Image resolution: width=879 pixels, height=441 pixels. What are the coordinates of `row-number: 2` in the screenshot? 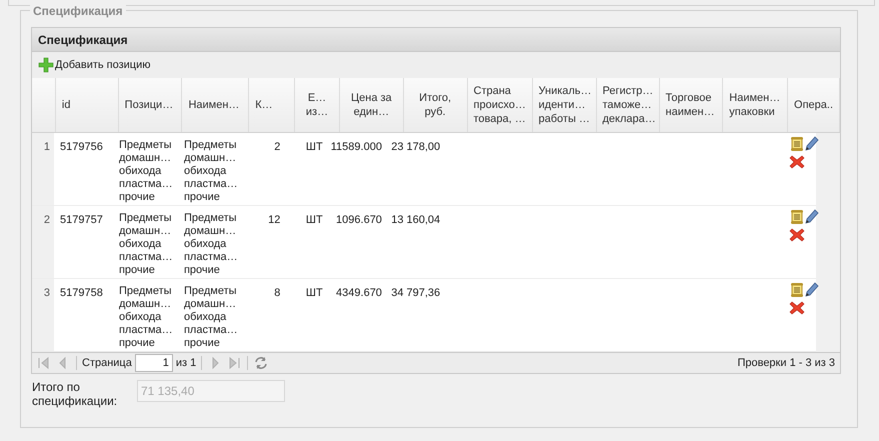 It's located at (43, 242).